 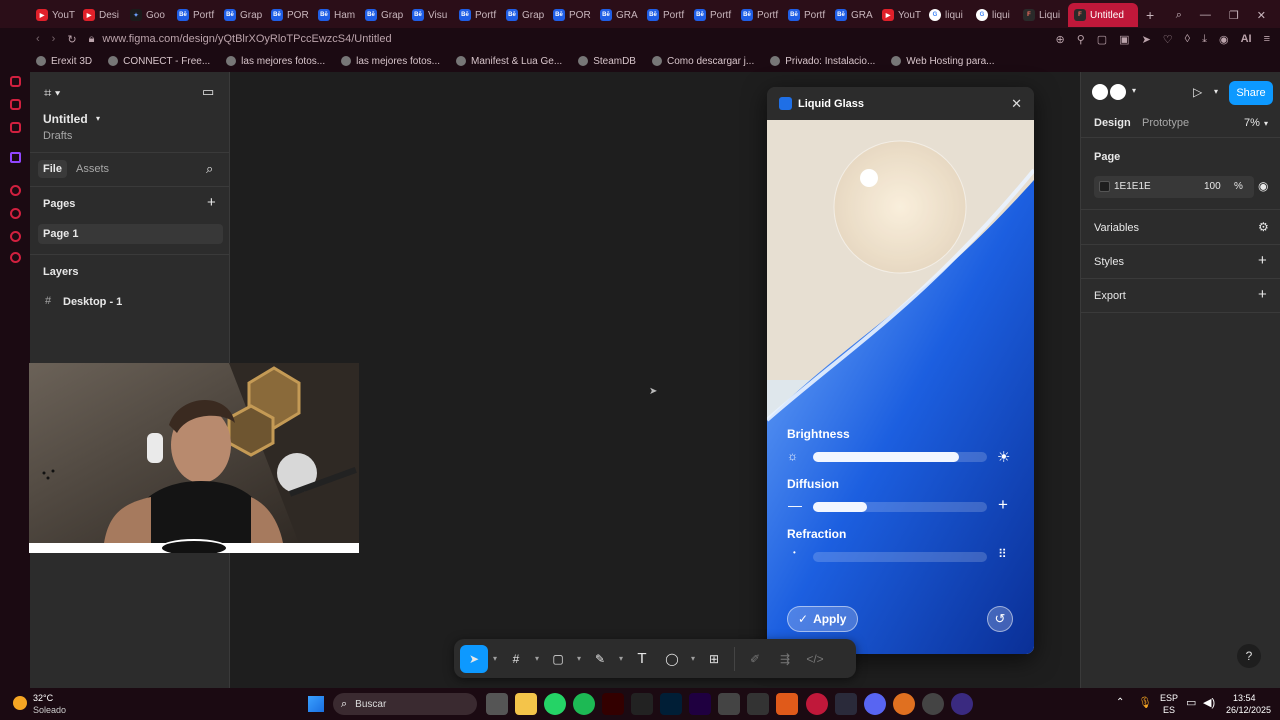 What do you see at coordinates (664, 15) in the screenshot?
I see `tab-13: Bē Portf` at bounding box center [664, 15].